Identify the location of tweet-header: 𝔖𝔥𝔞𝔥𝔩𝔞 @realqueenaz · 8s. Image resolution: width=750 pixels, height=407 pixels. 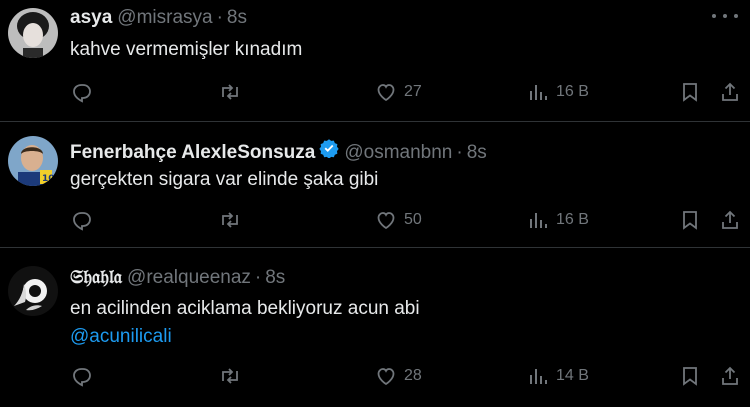
(177, 278).